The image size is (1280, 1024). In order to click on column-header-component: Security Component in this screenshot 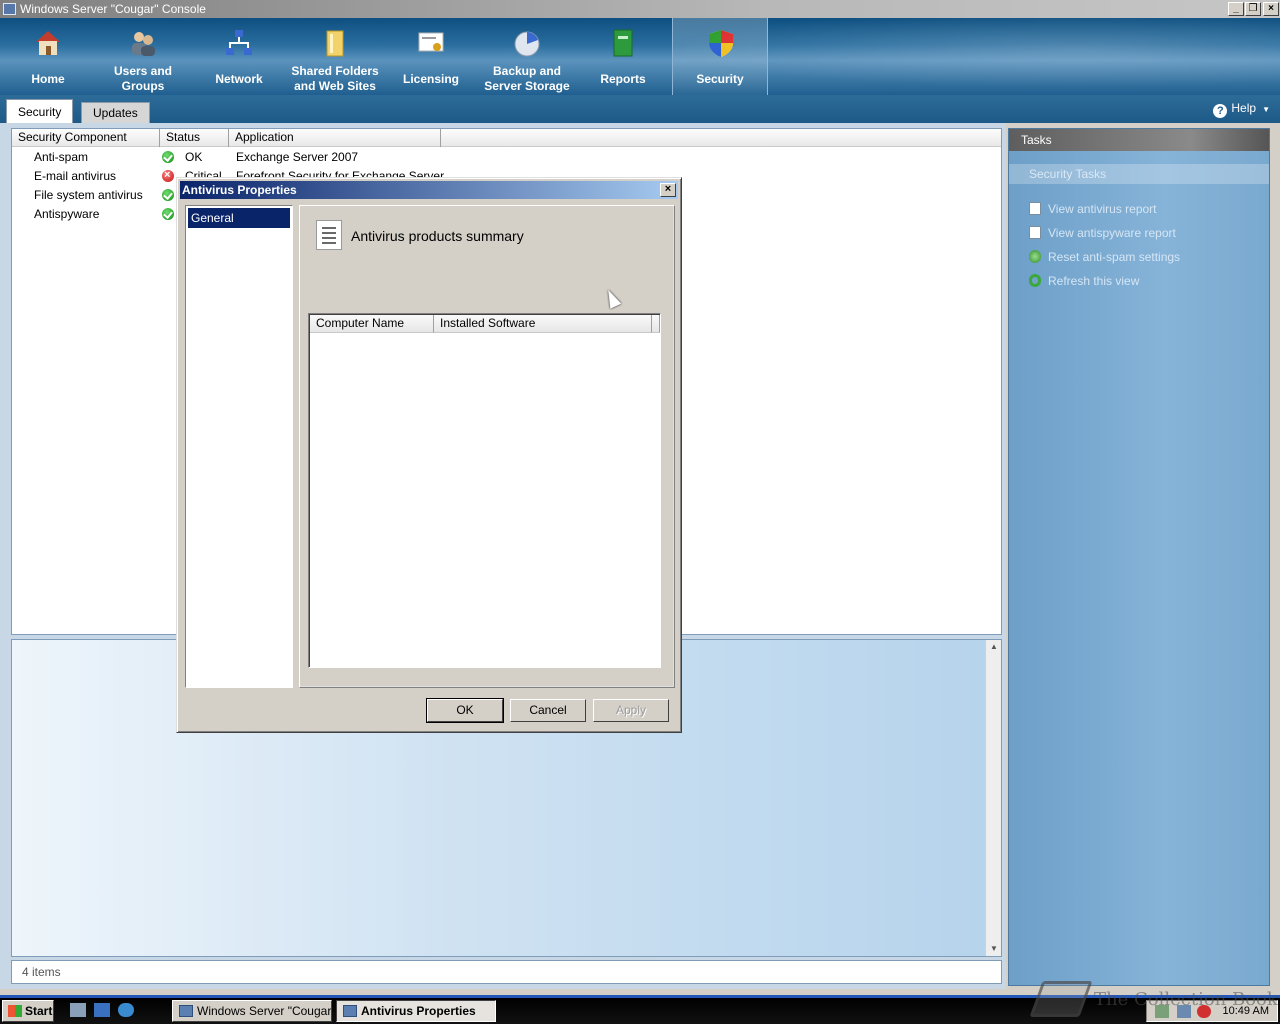, I will do `click(86, 138)`.